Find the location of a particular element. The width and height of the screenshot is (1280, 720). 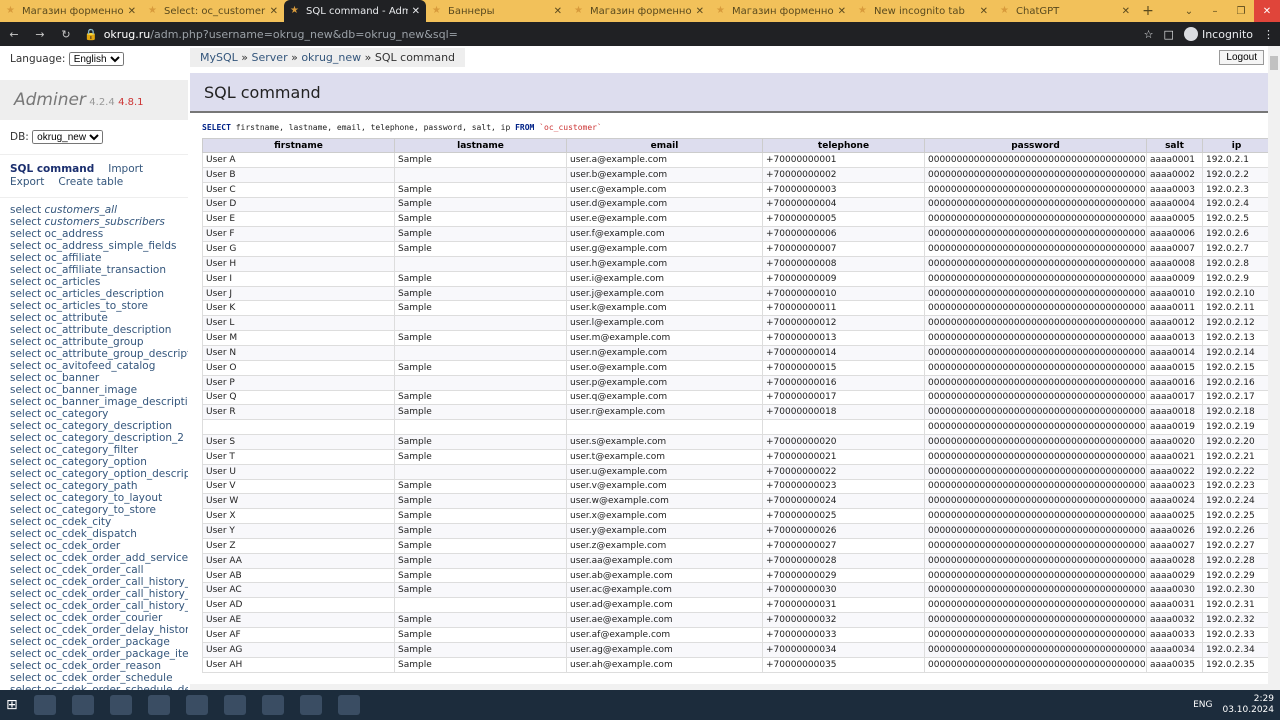

sidebar-table-link: select oc_cdek_order_call is located at coordinates (94, 570).